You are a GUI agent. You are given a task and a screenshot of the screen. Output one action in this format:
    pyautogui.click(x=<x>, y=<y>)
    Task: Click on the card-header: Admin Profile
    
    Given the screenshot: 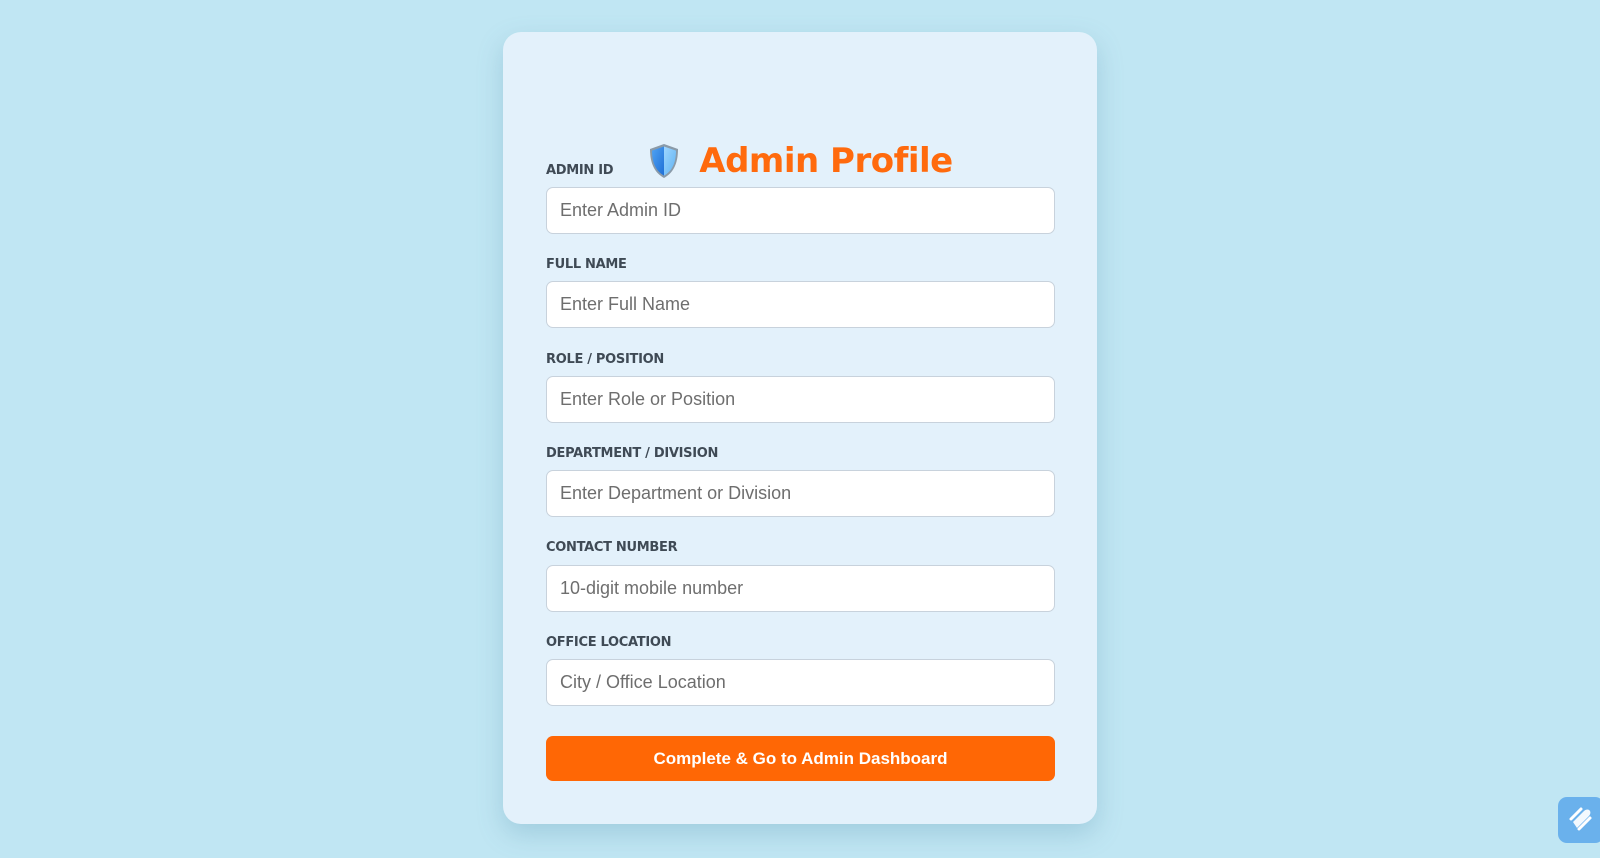 What is the action you would take?
    pyautogui.click(x=800, y=161)
    